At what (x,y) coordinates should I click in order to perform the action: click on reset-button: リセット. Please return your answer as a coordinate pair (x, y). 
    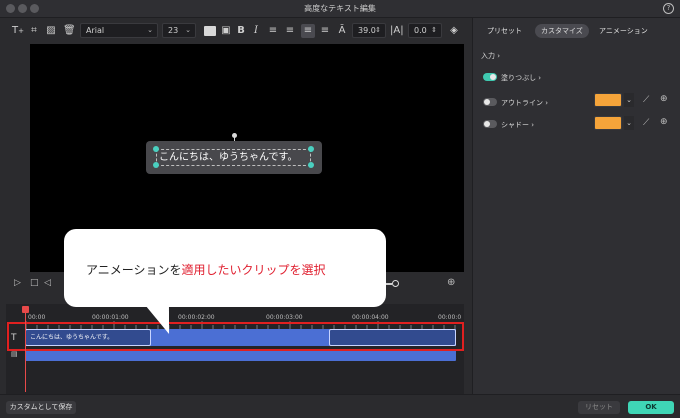
    Looking at the image, I should click on (599, 407).